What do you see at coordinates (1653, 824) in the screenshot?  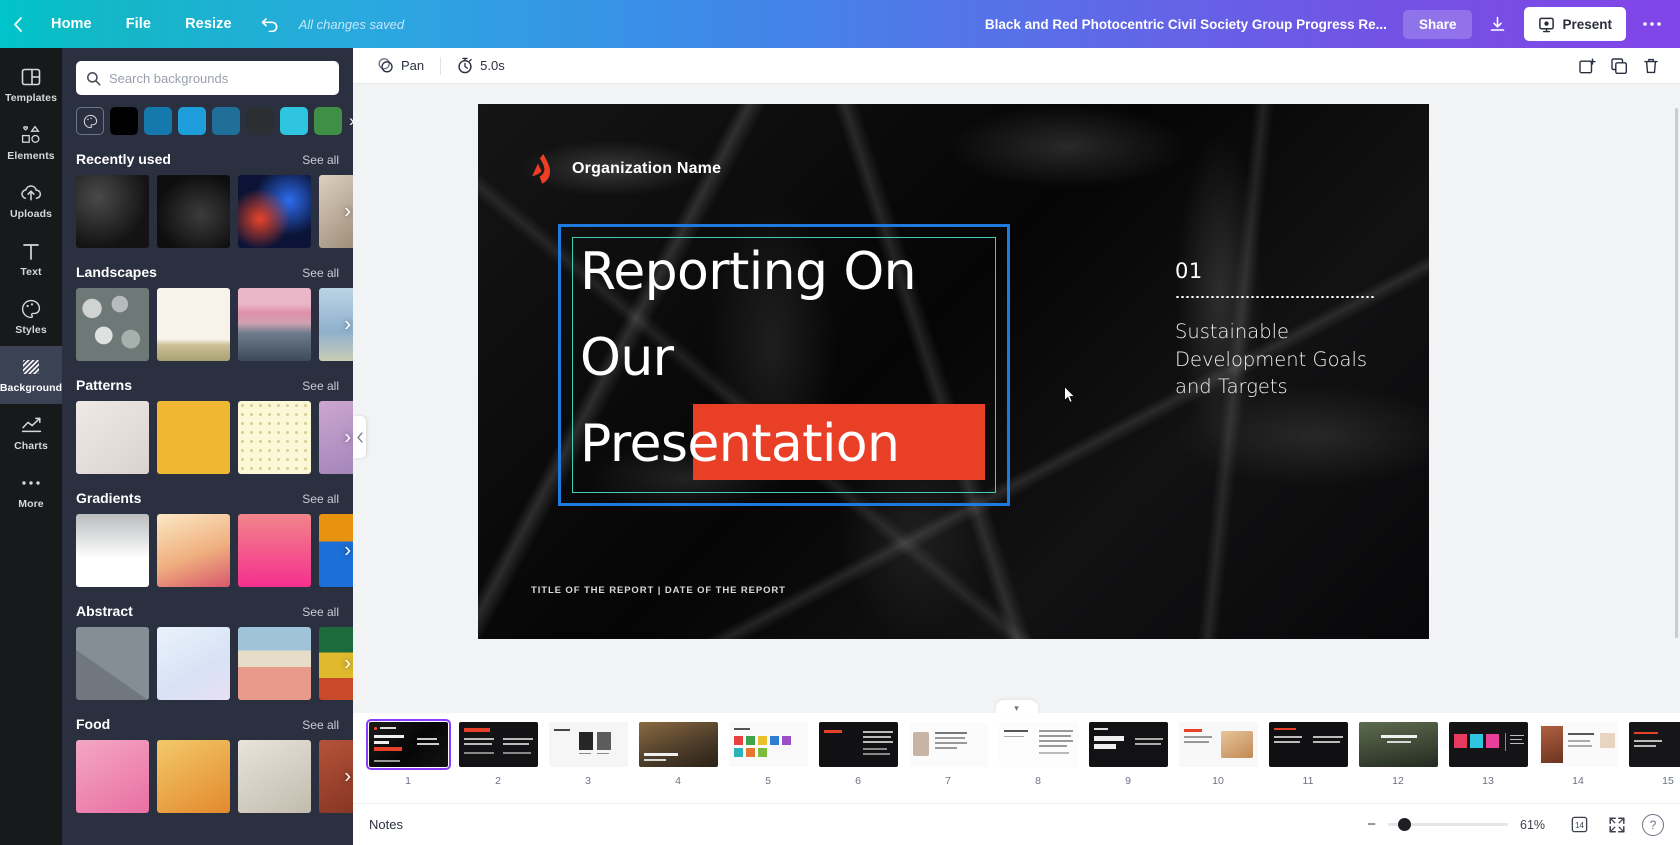 I see `help-button: ?` at bounding box center [1653, 824].